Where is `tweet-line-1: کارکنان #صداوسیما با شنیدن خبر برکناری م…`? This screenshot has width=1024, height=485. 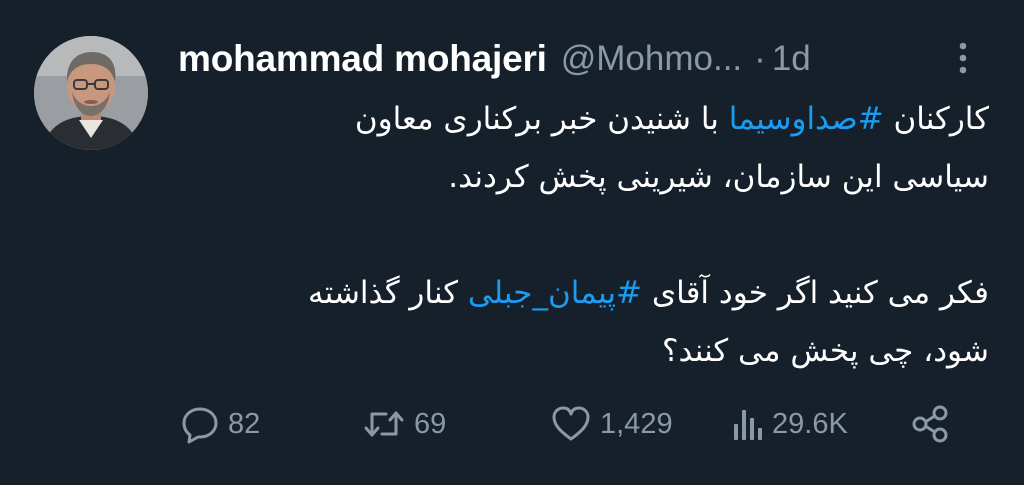 tweet-line-1: کارکنان #صداوسیما با شنیدن خبر برکناری م… is located at coordinates (579, 119).